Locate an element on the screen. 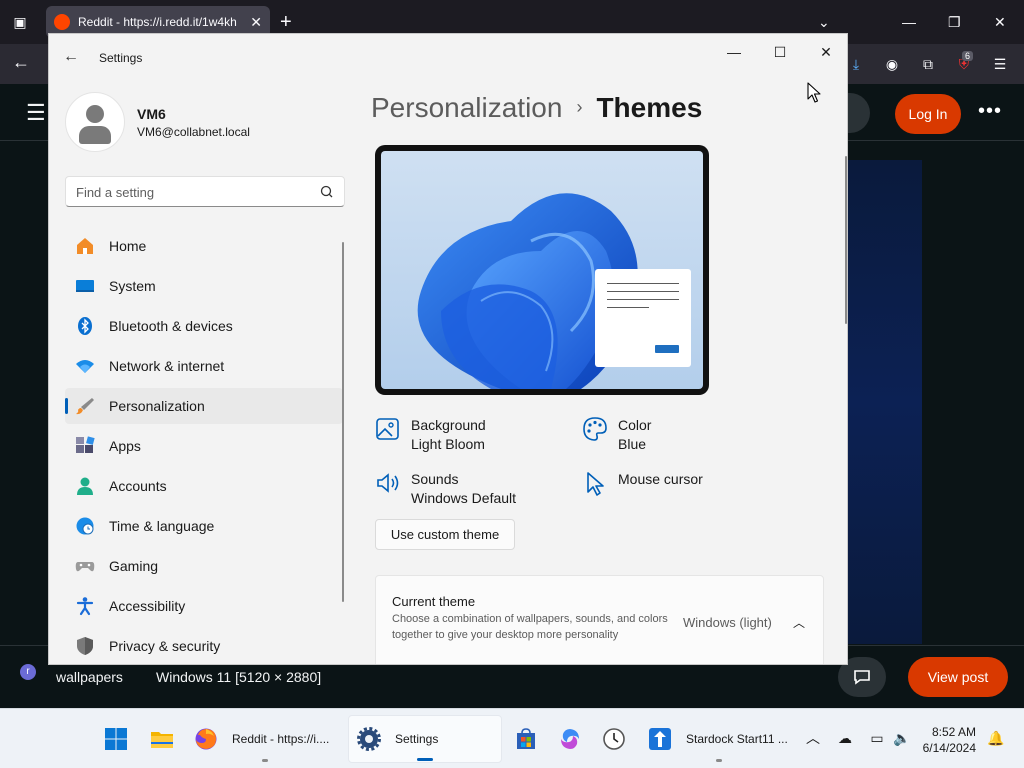 This screenshot has width=1024, height=768. maximize-button: ☐ is located at coordinates (780, 52).